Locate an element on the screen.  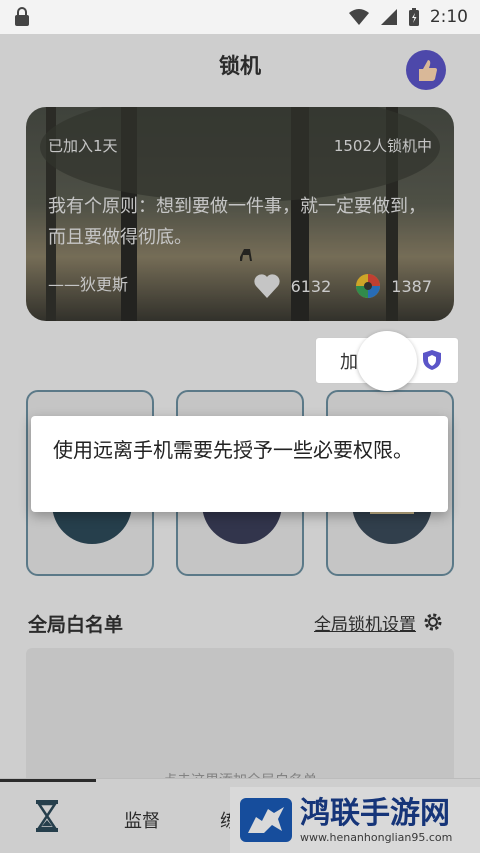
status-bar: 2:10 is located at coordinates (240, 17).